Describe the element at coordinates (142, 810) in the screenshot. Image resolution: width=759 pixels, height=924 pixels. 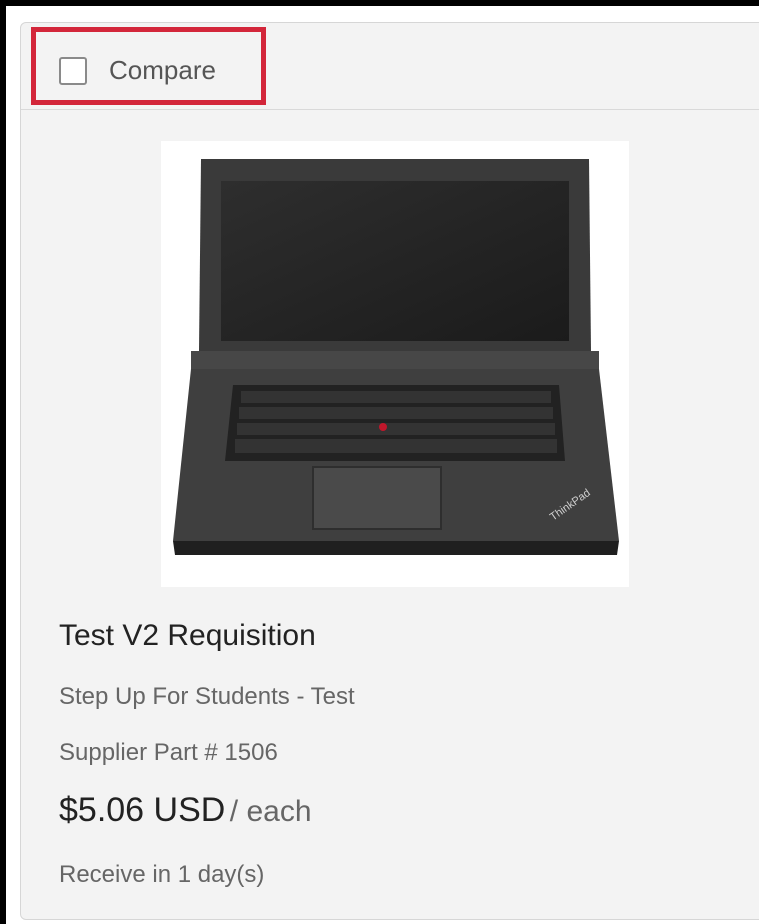
I see `price: $5.06 USD` at that location.